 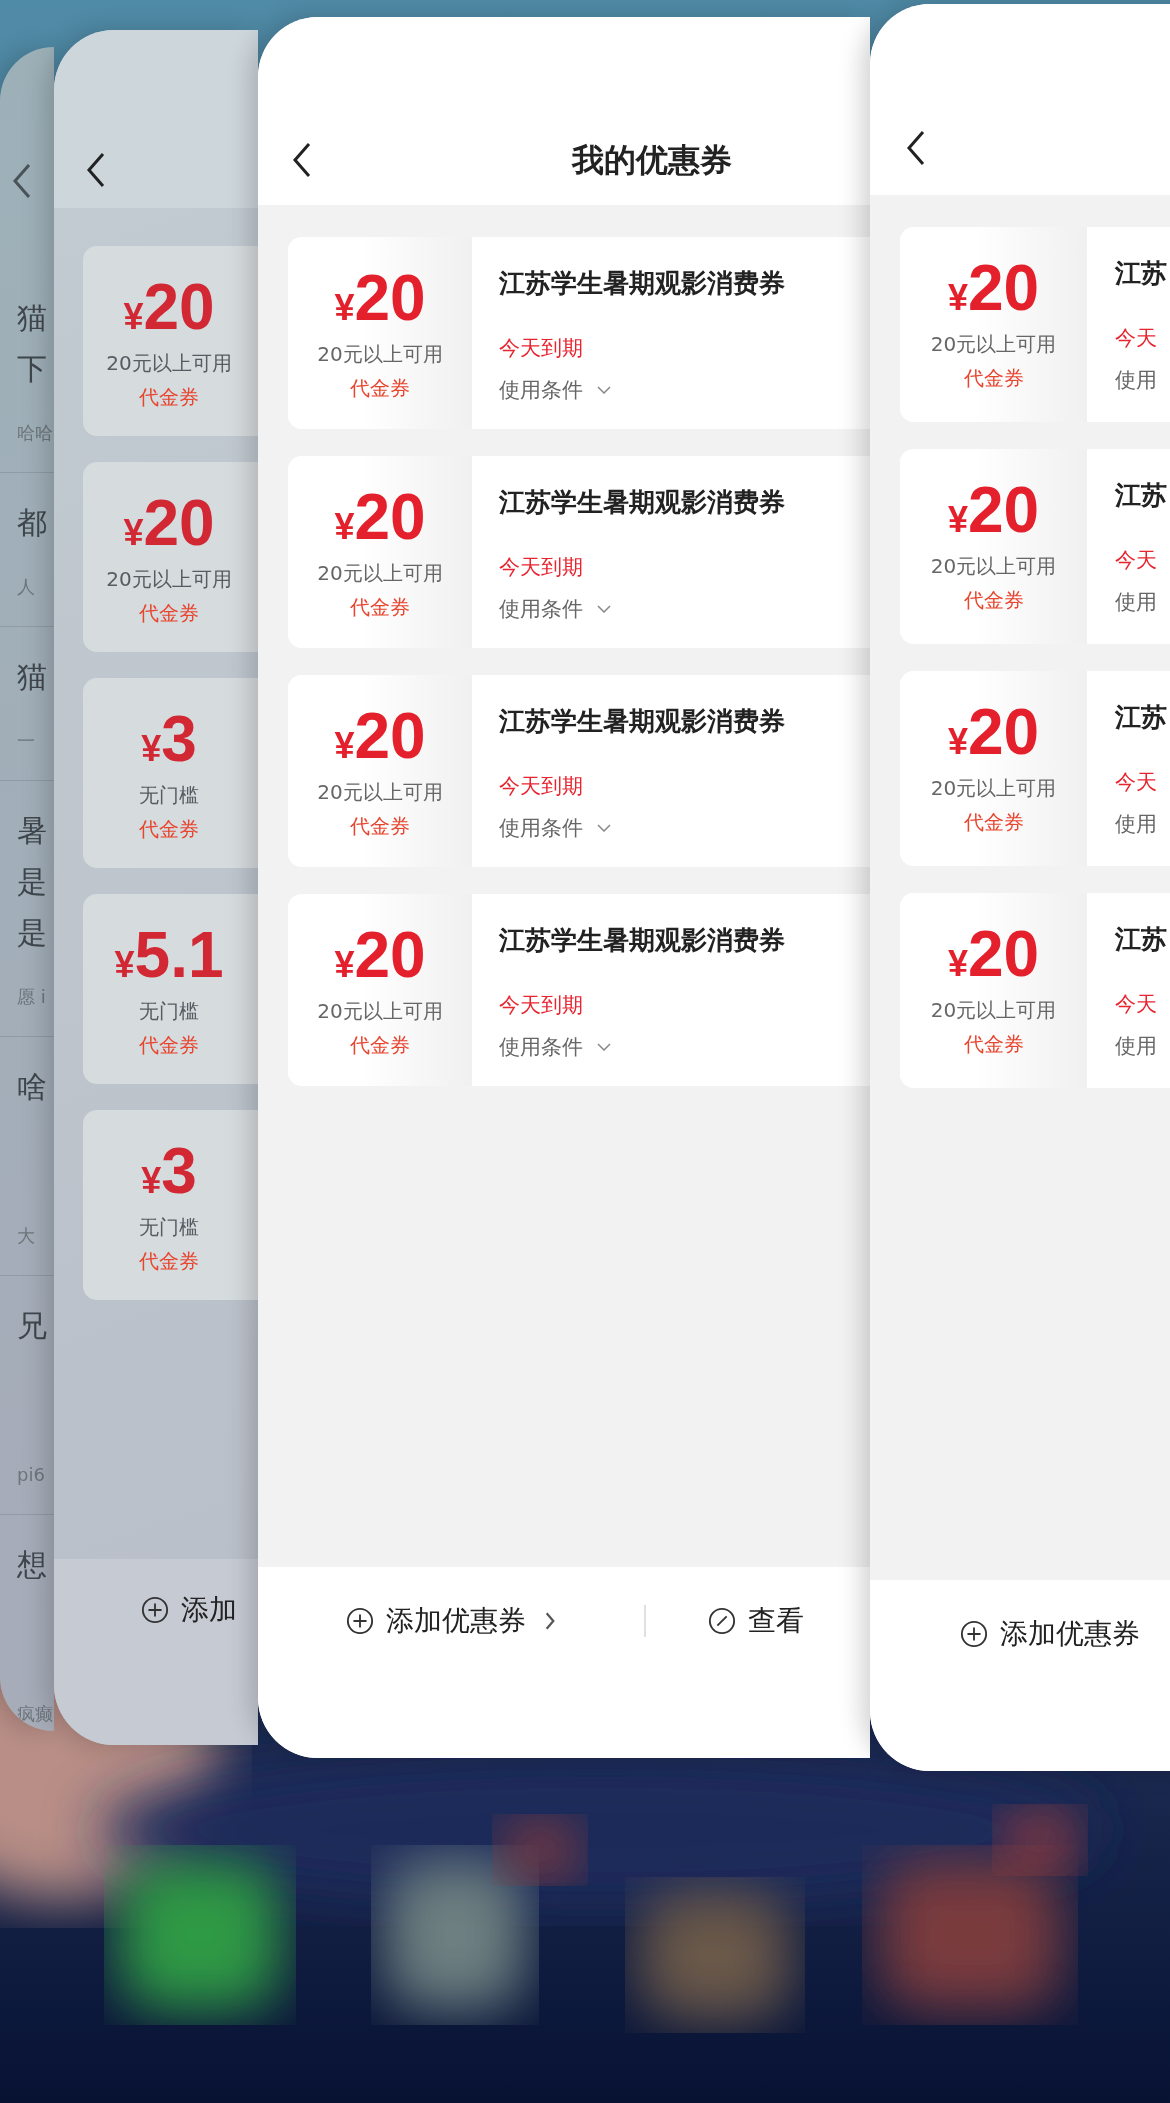 What do you see at coordinates (209, 1610) in the screenshot?
I see `footer-link: 添加` at bounding box center [209, 1610].